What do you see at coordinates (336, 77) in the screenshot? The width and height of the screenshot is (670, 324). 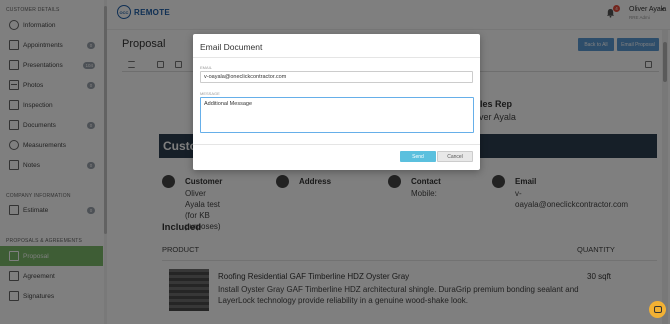 I see `email-field` at bounding box center [336, 77].